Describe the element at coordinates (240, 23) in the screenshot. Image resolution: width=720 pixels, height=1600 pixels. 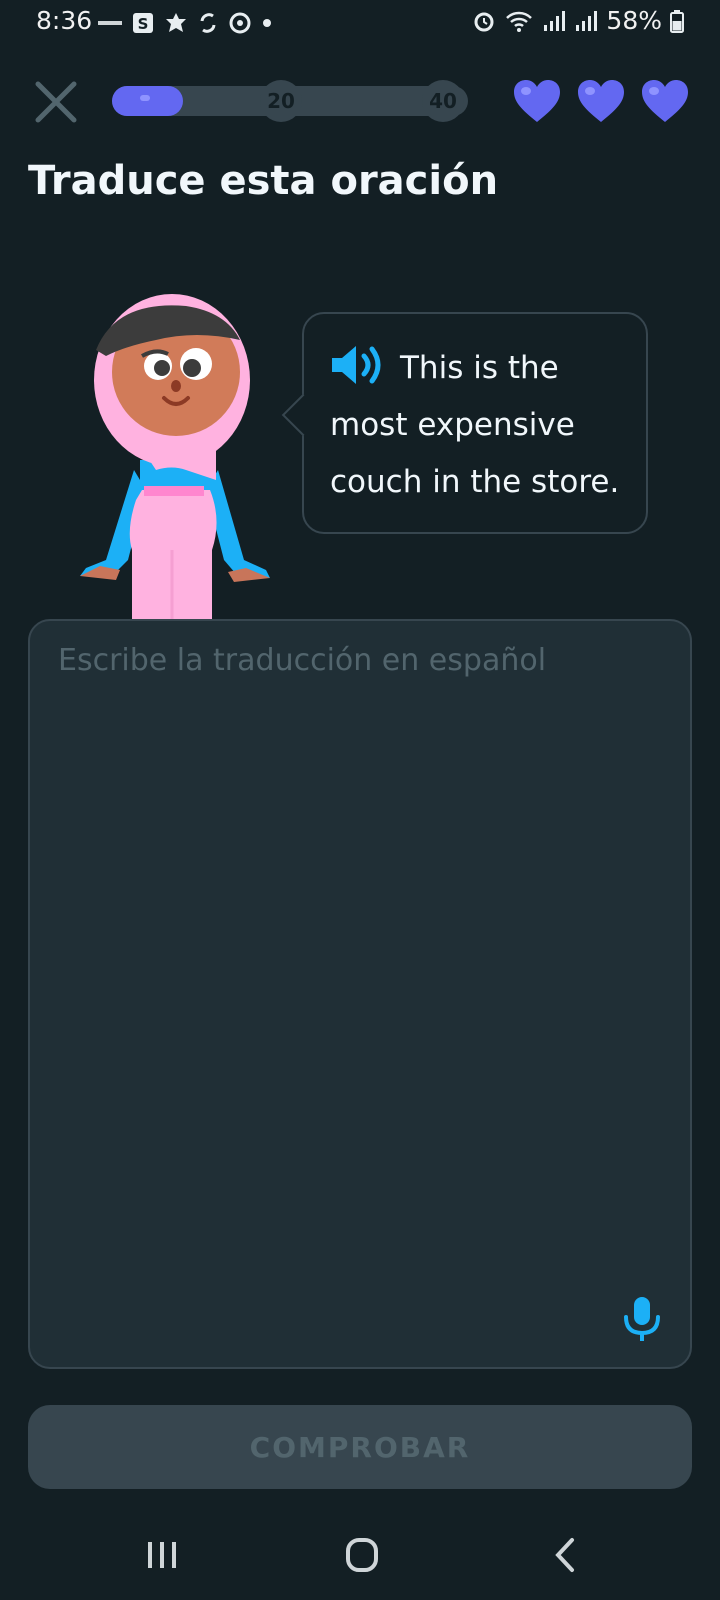
I see `target-icon` at that location.